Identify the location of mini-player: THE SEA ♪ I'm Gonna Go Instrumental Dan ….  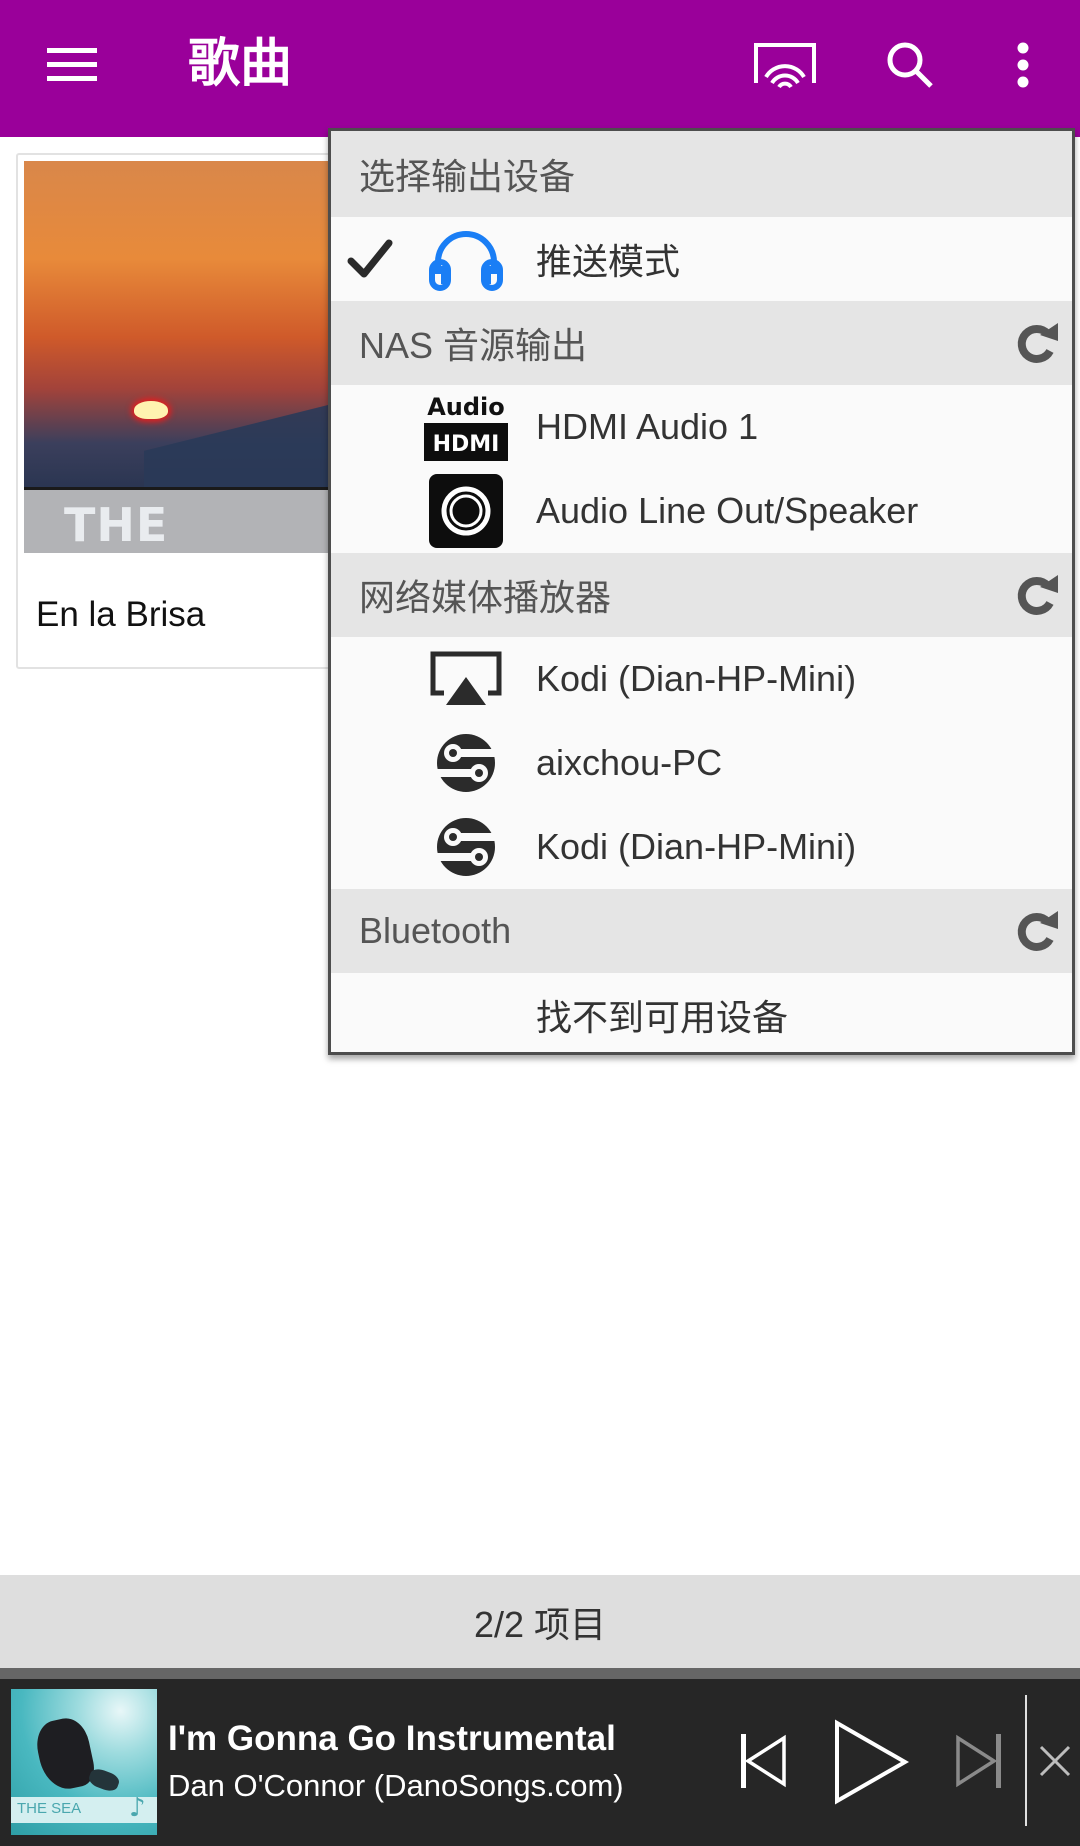
(540, 1762).